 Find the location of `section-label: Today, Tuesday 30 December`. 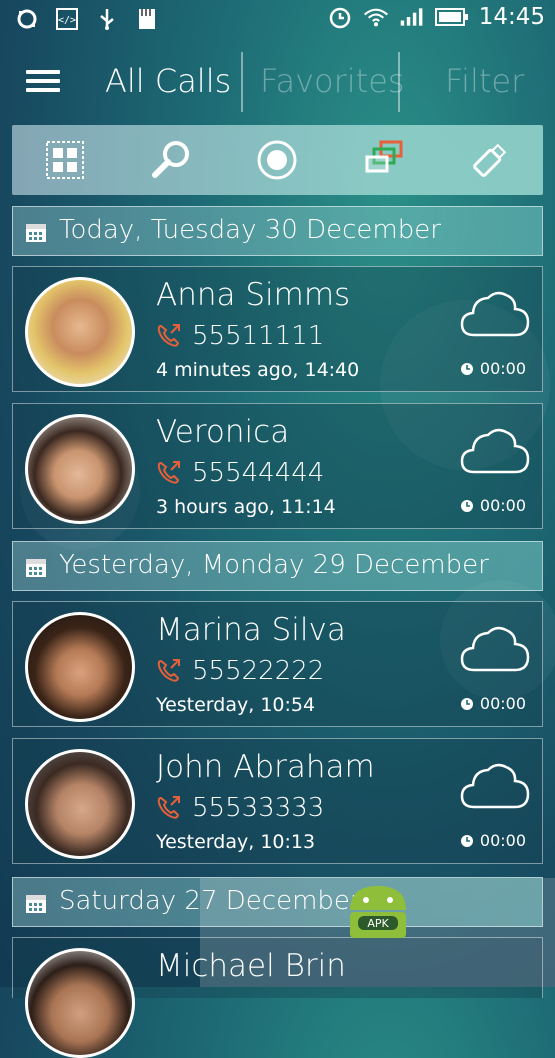

section-label: Today, Tuesday 30 December is located at coordinates (250, 230).